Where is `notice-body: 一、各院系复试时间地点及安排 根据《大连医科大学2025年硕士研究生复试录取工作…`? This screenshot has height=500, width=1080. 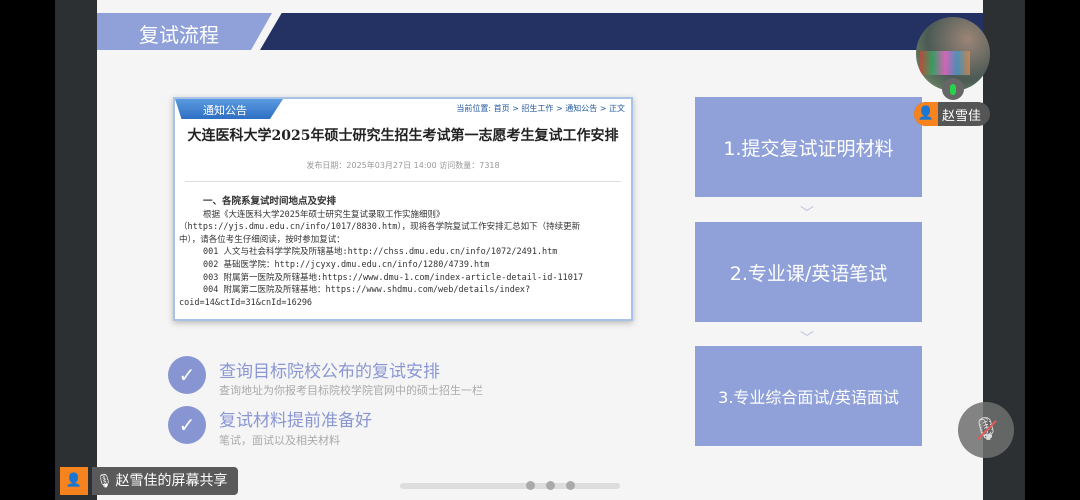
notice-body: 一、各院系复试时间地点及安排 根据《大连医科大学2025年硕士研究生复试录取工作… is located at coordinates (401, 252).